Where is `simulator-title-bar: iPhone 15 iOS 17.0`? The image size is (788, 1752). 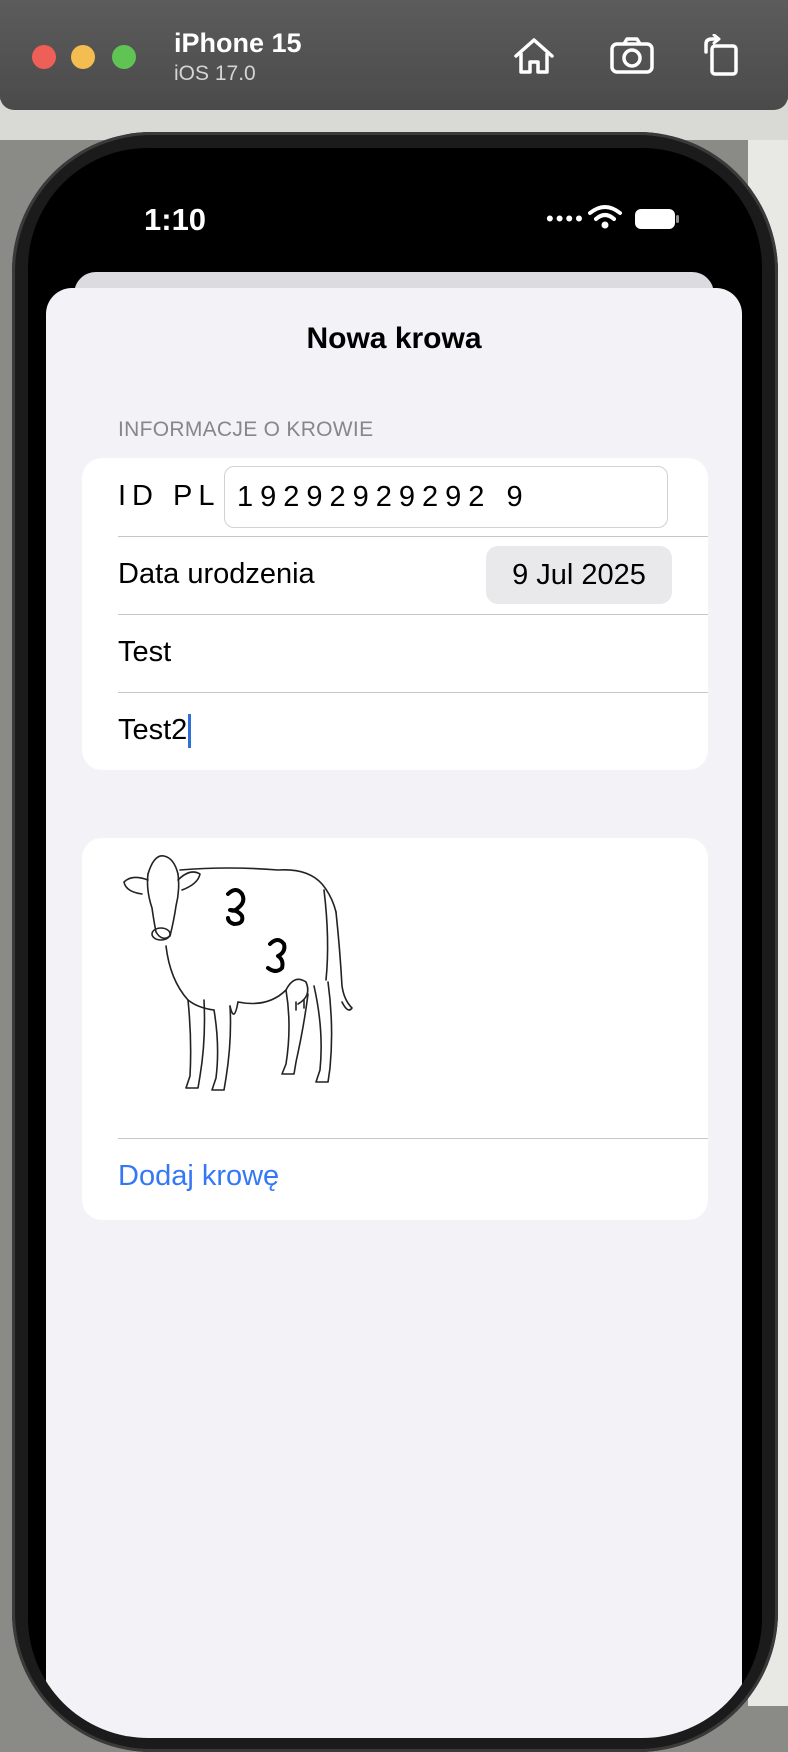 simulator-title-bar: iPhone 15 iOS 17.0 is located at coordinates (394, 55).